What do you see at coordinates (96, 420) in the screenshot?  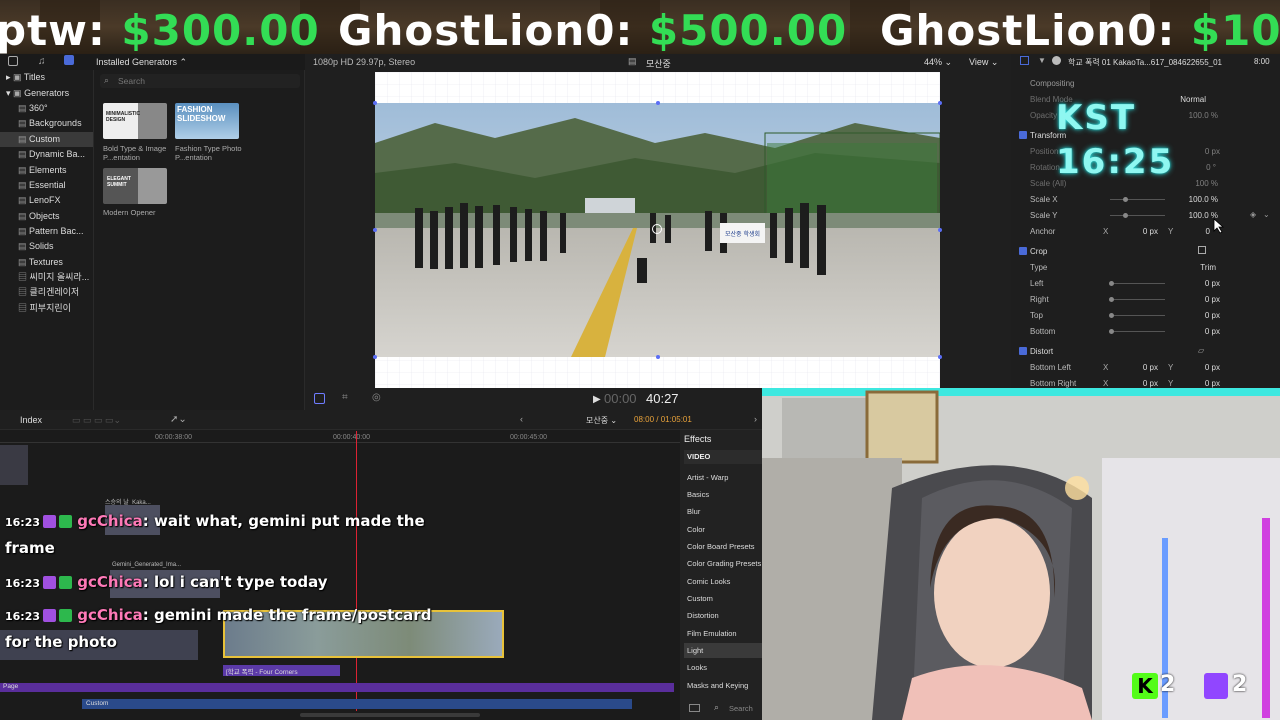 I see `clip-appearance-icon: ▭ ▭ ▭ ▭⌄` at bounding box center [96, 420].